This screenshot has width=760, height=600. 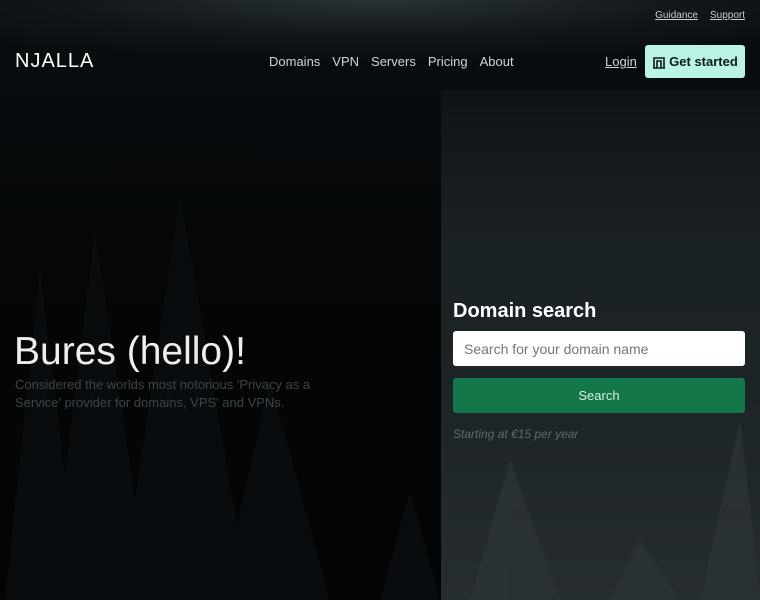 What do you see at coordinates (130, 351) in the screenshot?
I see `hero-title: Bures (hello)!` at bounding box center [130, 351].